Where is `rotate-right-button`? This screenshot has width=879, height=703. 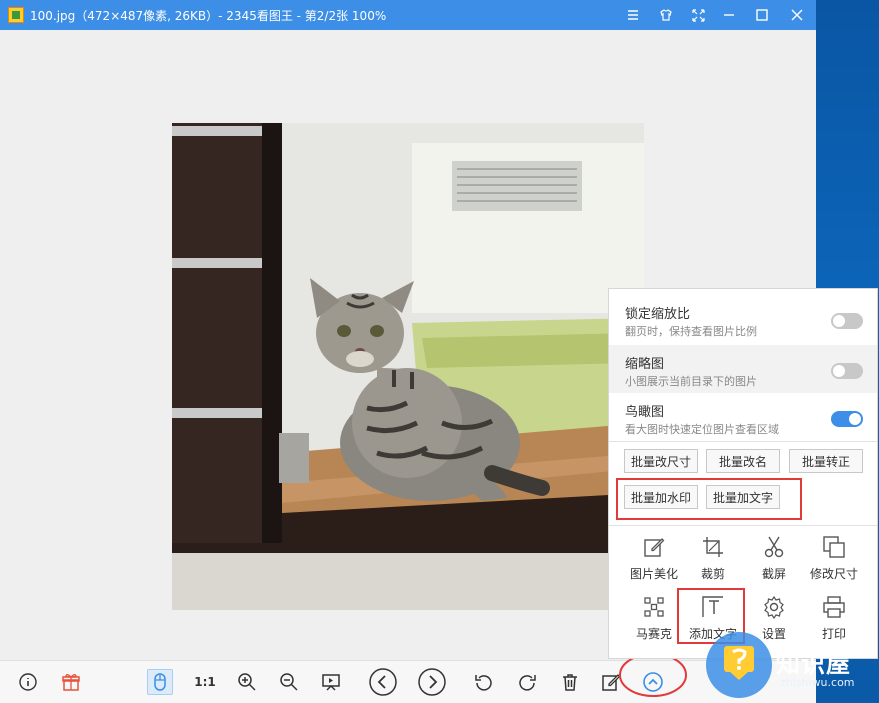
rotate-right-button is located at coordinates (527, 682).